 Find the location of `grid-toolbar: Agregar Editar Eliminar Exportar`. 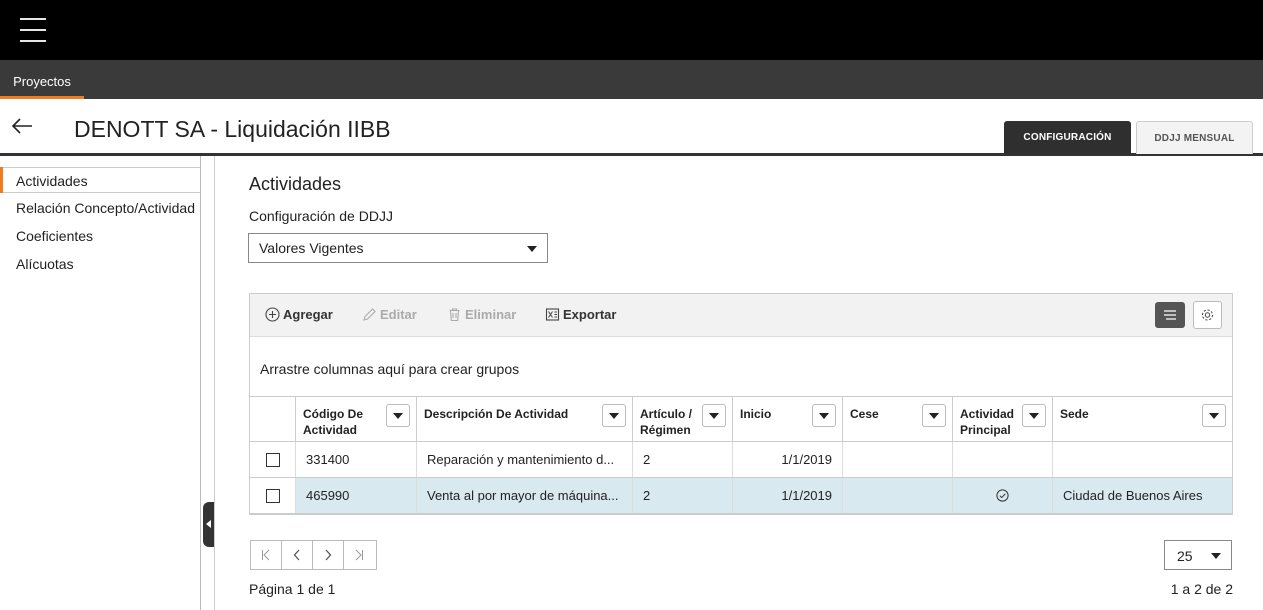

grid-toolbar: Agregar Editar Eliminar Exportar is located at coordinates (741, 315).